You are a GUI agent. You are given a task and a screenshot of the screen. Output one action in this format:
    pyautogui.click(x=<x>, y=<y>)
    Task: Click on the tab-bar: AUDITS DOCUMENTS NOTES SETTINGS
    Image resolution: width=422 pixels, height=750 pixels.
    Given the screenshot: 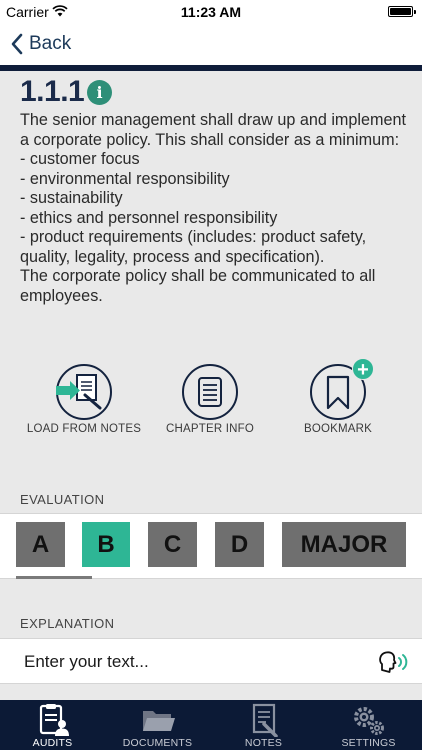 What is the action you would take?
    pyautogui.click(x=211, y=725)
    